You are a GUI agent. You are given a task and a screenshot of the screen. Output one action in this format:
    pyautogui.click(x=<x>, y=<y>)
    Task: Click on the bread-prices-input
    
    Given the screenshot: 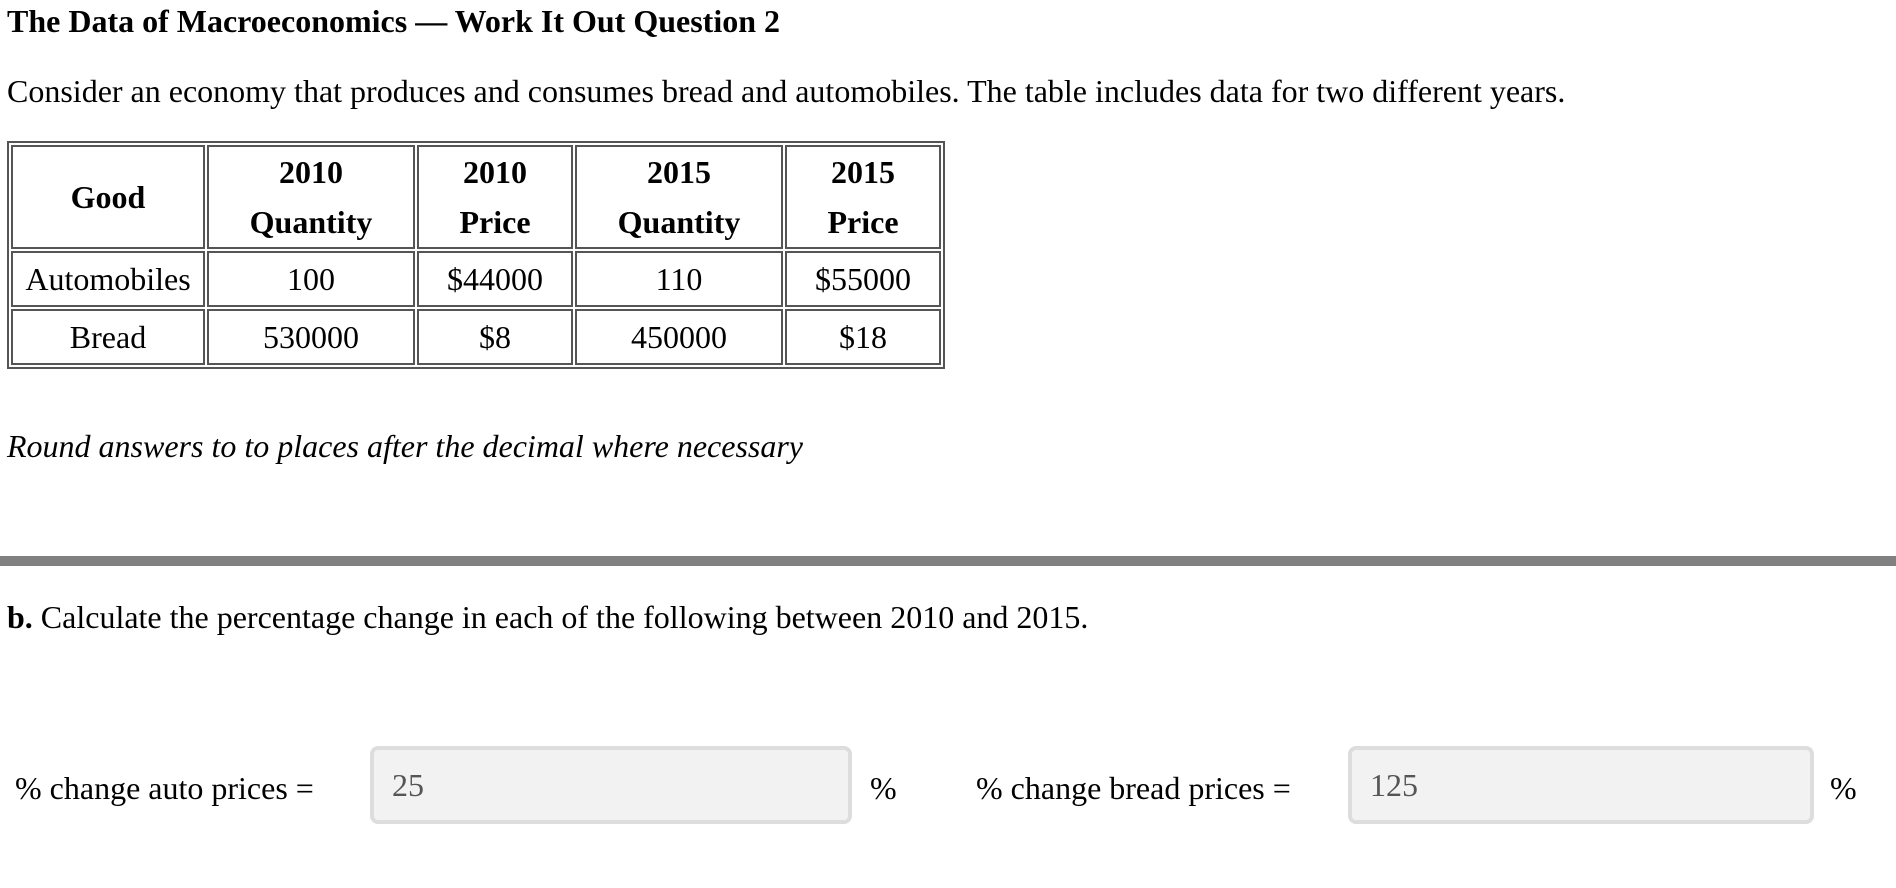 What is the action you would take?
    pyautogui.click(x=1581, y=785)
    